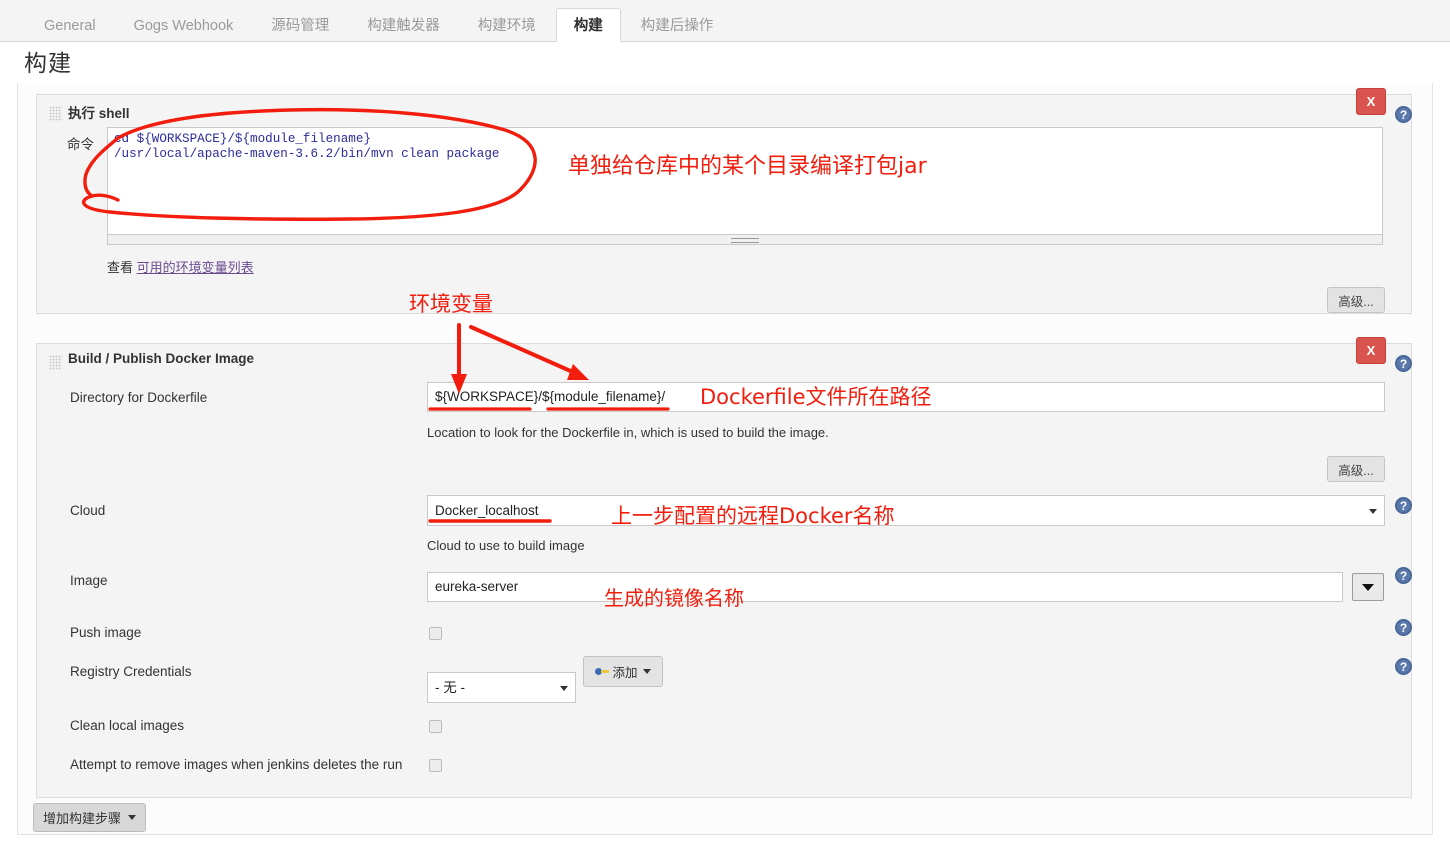 The image size is (1450, 849). I want to click on help-icon-cloud: ?, so click(1403, 505).